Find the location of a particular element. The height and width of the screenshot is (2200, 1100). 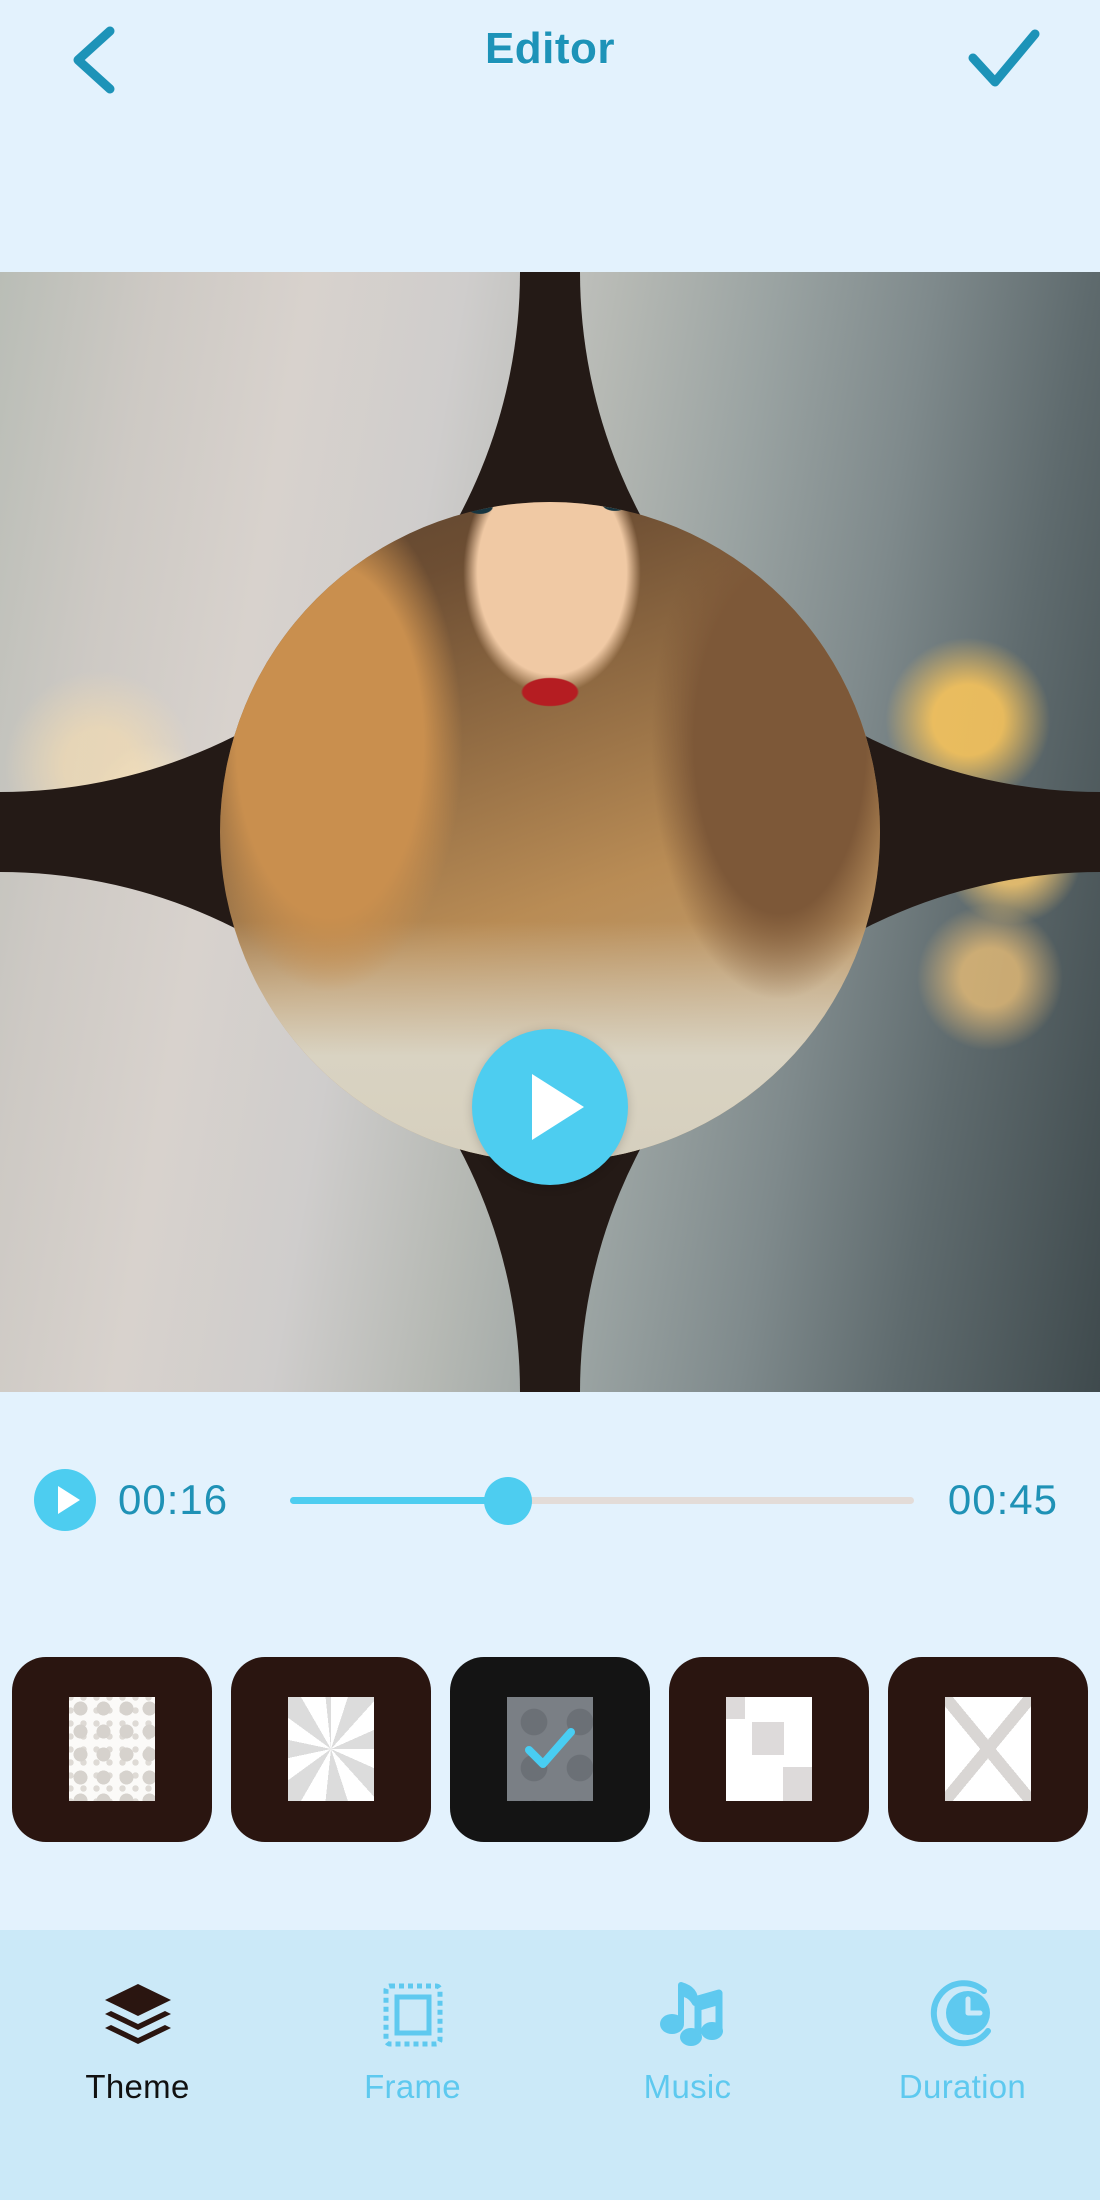

selected-check-icon is located at coordinates (550, 1749).